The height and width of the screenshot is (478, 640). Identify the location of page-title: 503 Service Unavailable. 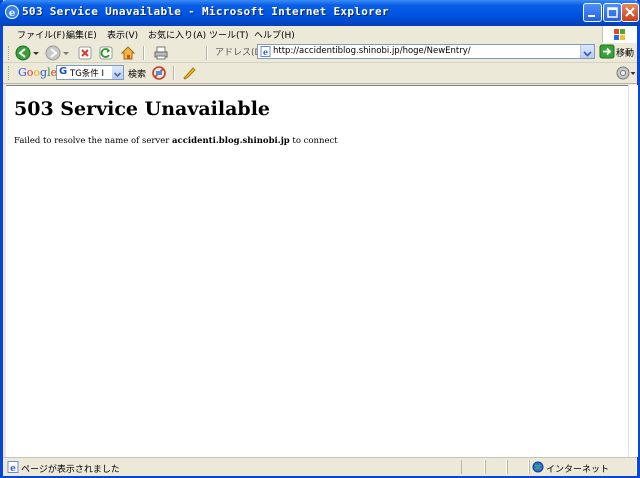
(142, 109).